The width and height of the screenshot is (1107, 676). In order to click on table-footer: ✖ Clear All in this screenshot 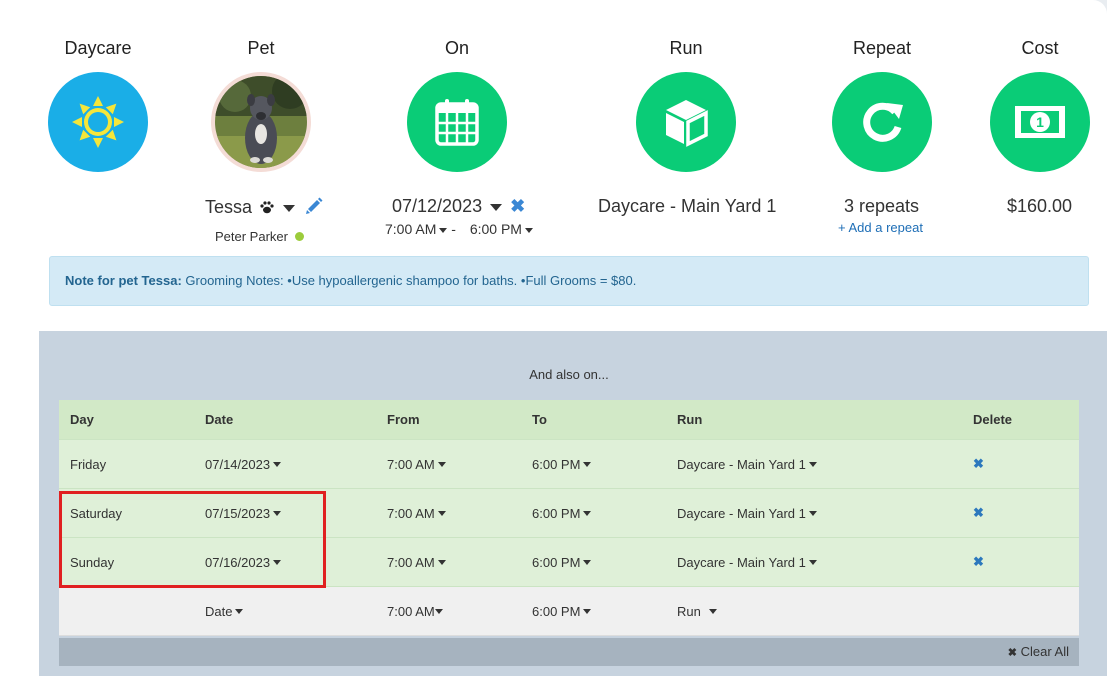, I will do `click(569, 652)`.